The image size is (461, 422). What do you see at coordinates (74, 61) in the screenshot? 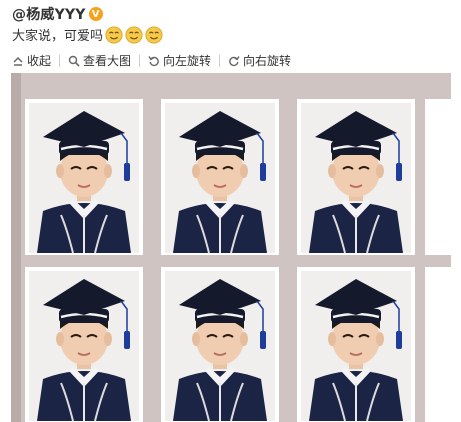
I see `magnifier-icon` at bounding box center [74, 61].